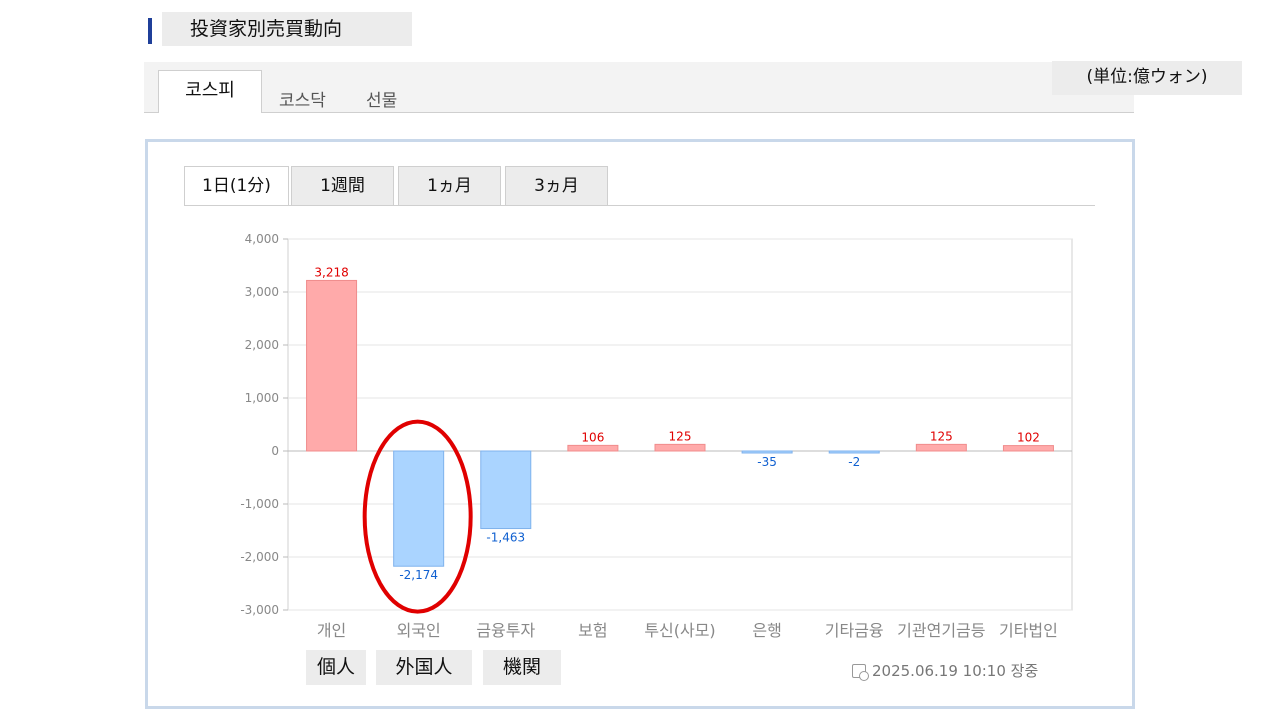 Image resolution: width=1280 pixels, height=720 pixels. Describe the element at coordinates (1028, 438) in the screenshot. I see `data-label-8: 102` at that location.